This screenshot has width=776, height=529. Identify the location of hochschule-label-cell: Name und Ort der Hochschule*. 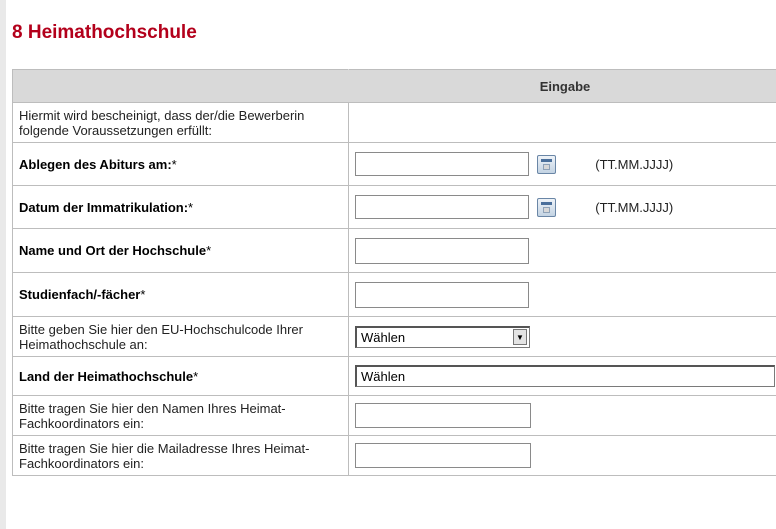
(180, 250).